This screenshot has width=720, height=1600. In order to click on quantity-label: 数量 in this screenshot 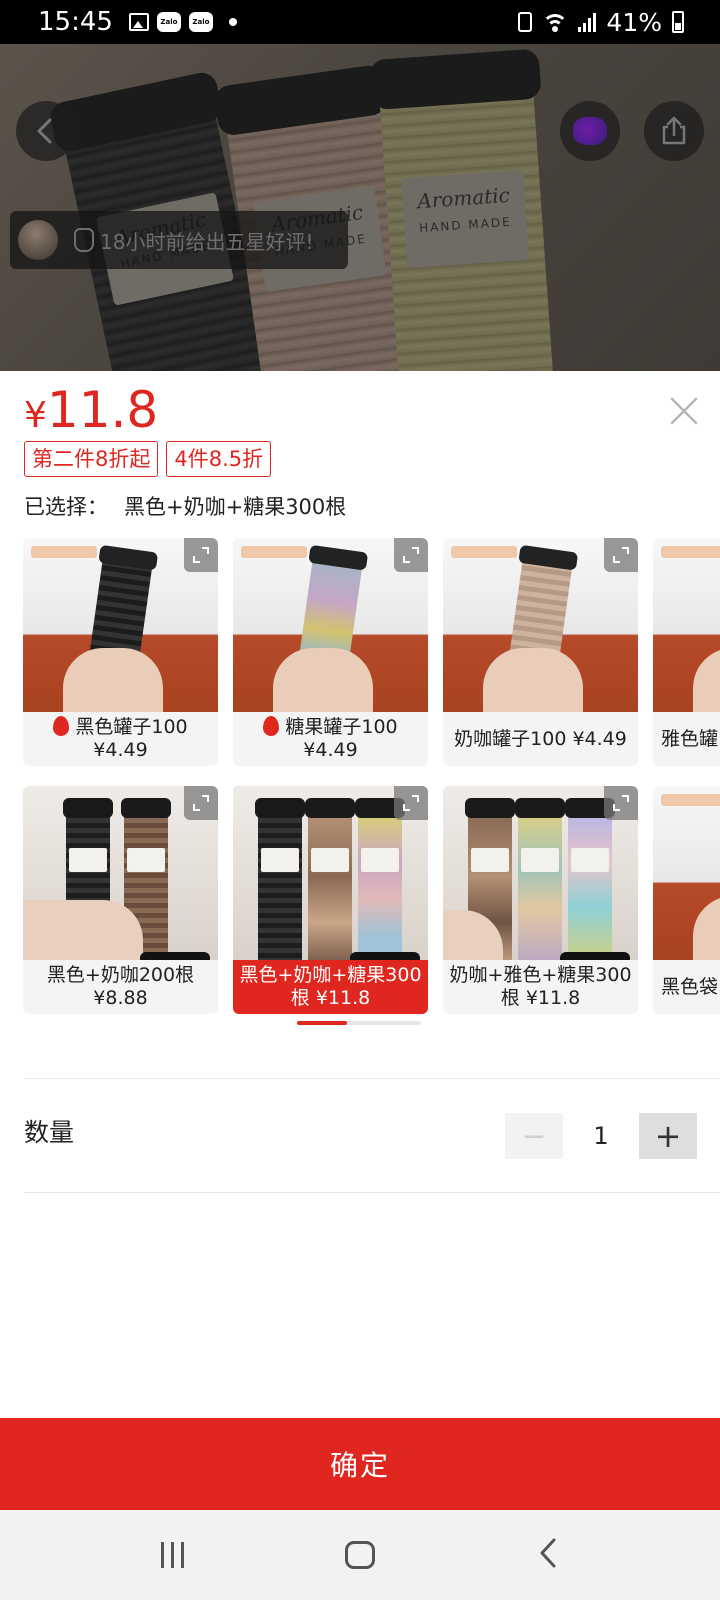, I will do `click(49, 1132)`.